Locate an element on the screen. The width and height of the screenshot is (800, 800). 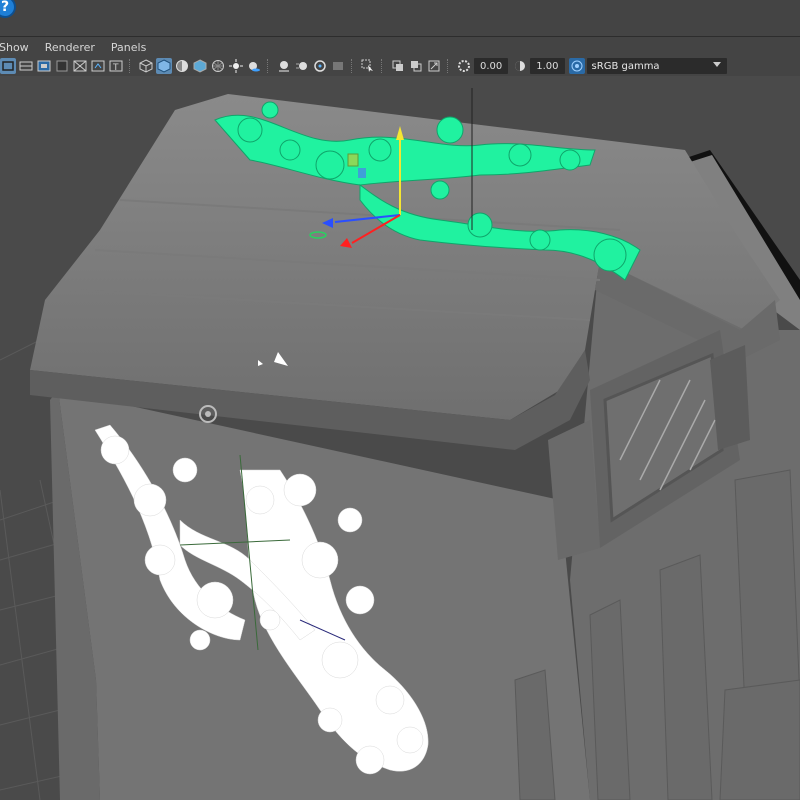
backface-icon is located at coordinates (434, 66).